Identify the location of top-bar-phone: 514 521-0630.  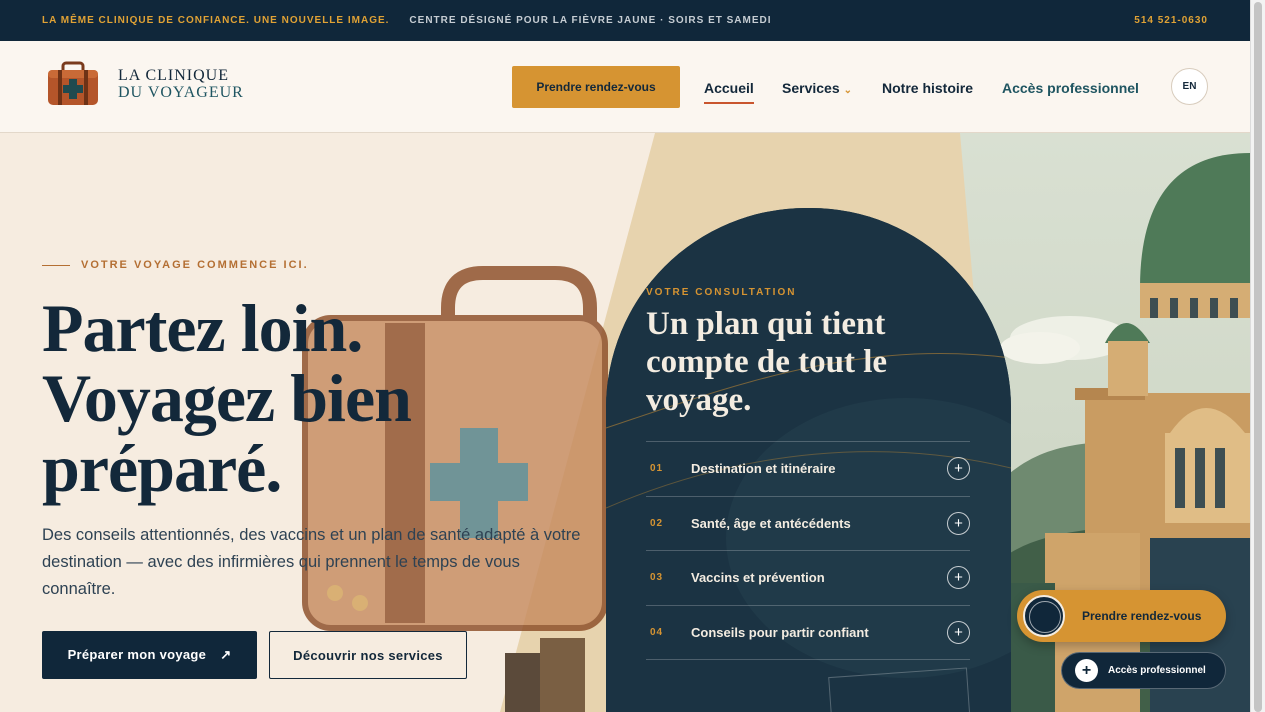
(1171, 20).